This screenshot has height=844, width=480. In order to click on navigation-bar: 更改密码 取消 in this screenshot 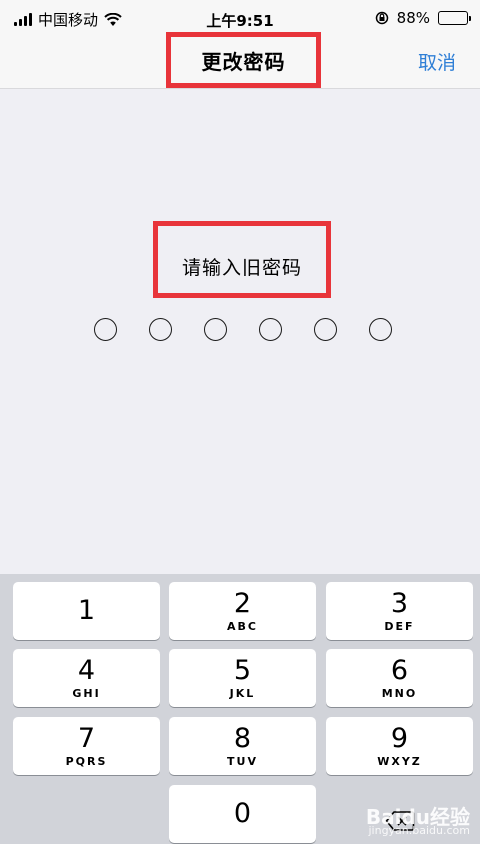, I will do `click(240, 60)`.